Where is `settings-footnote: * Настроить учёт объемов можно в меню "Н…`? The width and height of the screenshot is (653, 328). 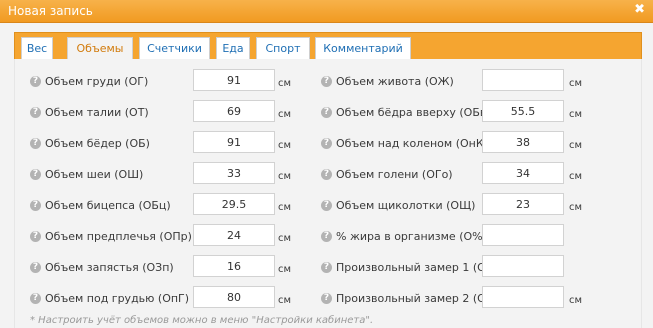
settings-footnote: * Настроить учёт объемов можно в меню "Н… is located at coordinates (202, 320).